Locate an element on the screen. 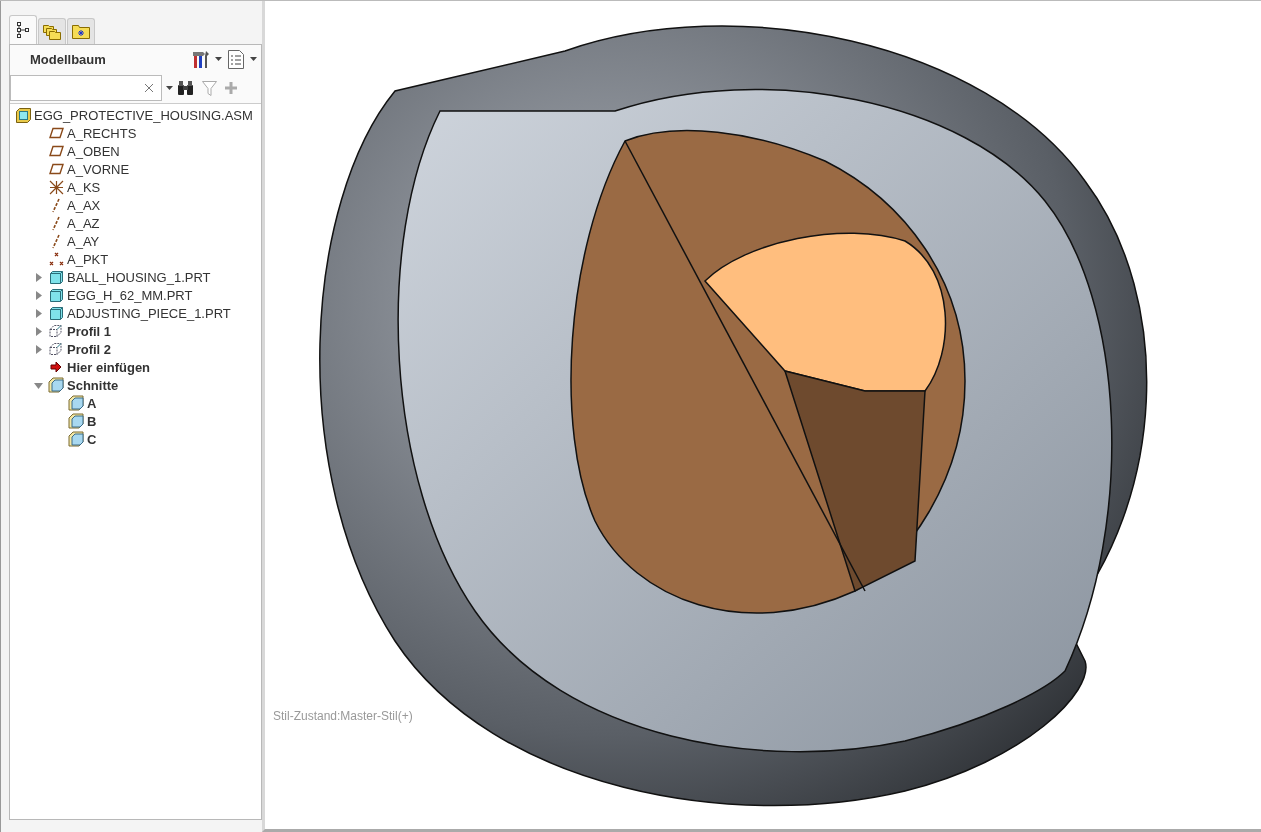 This screenshot has width=1261, height=832. tree-item: EGG_H_62_MM.PRT is located at coordinates (130, 295).